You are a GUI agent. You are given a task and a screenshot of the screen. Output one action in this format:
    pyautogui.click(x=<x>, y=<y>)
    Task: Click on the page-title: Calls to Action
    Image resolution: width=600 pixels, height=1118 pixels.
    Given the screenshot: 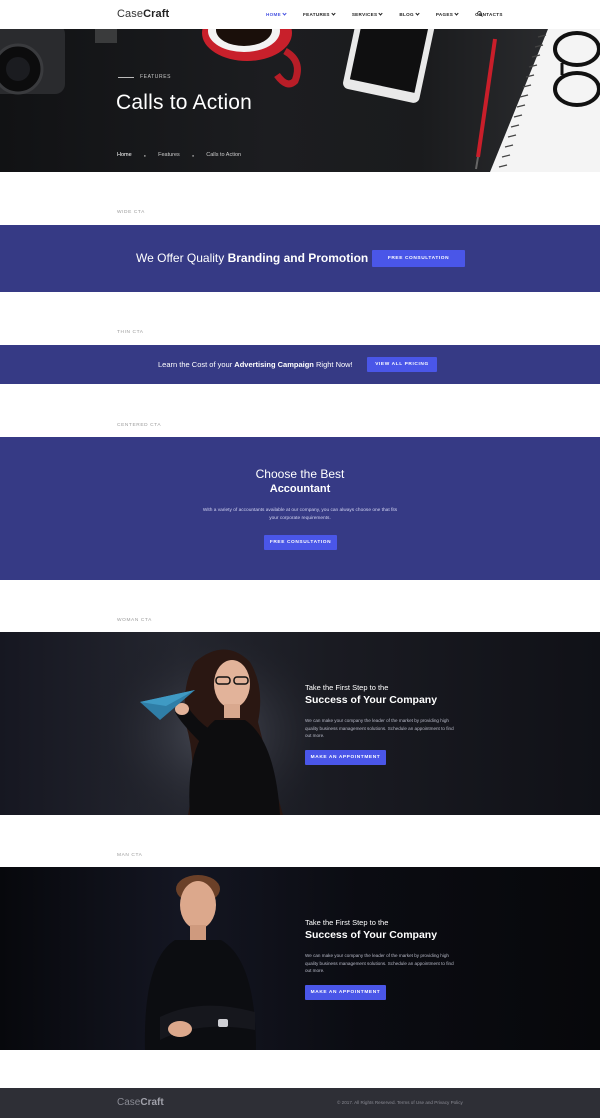 What is the action you would take?
    pyautogui.click(x=184, y=102)
    